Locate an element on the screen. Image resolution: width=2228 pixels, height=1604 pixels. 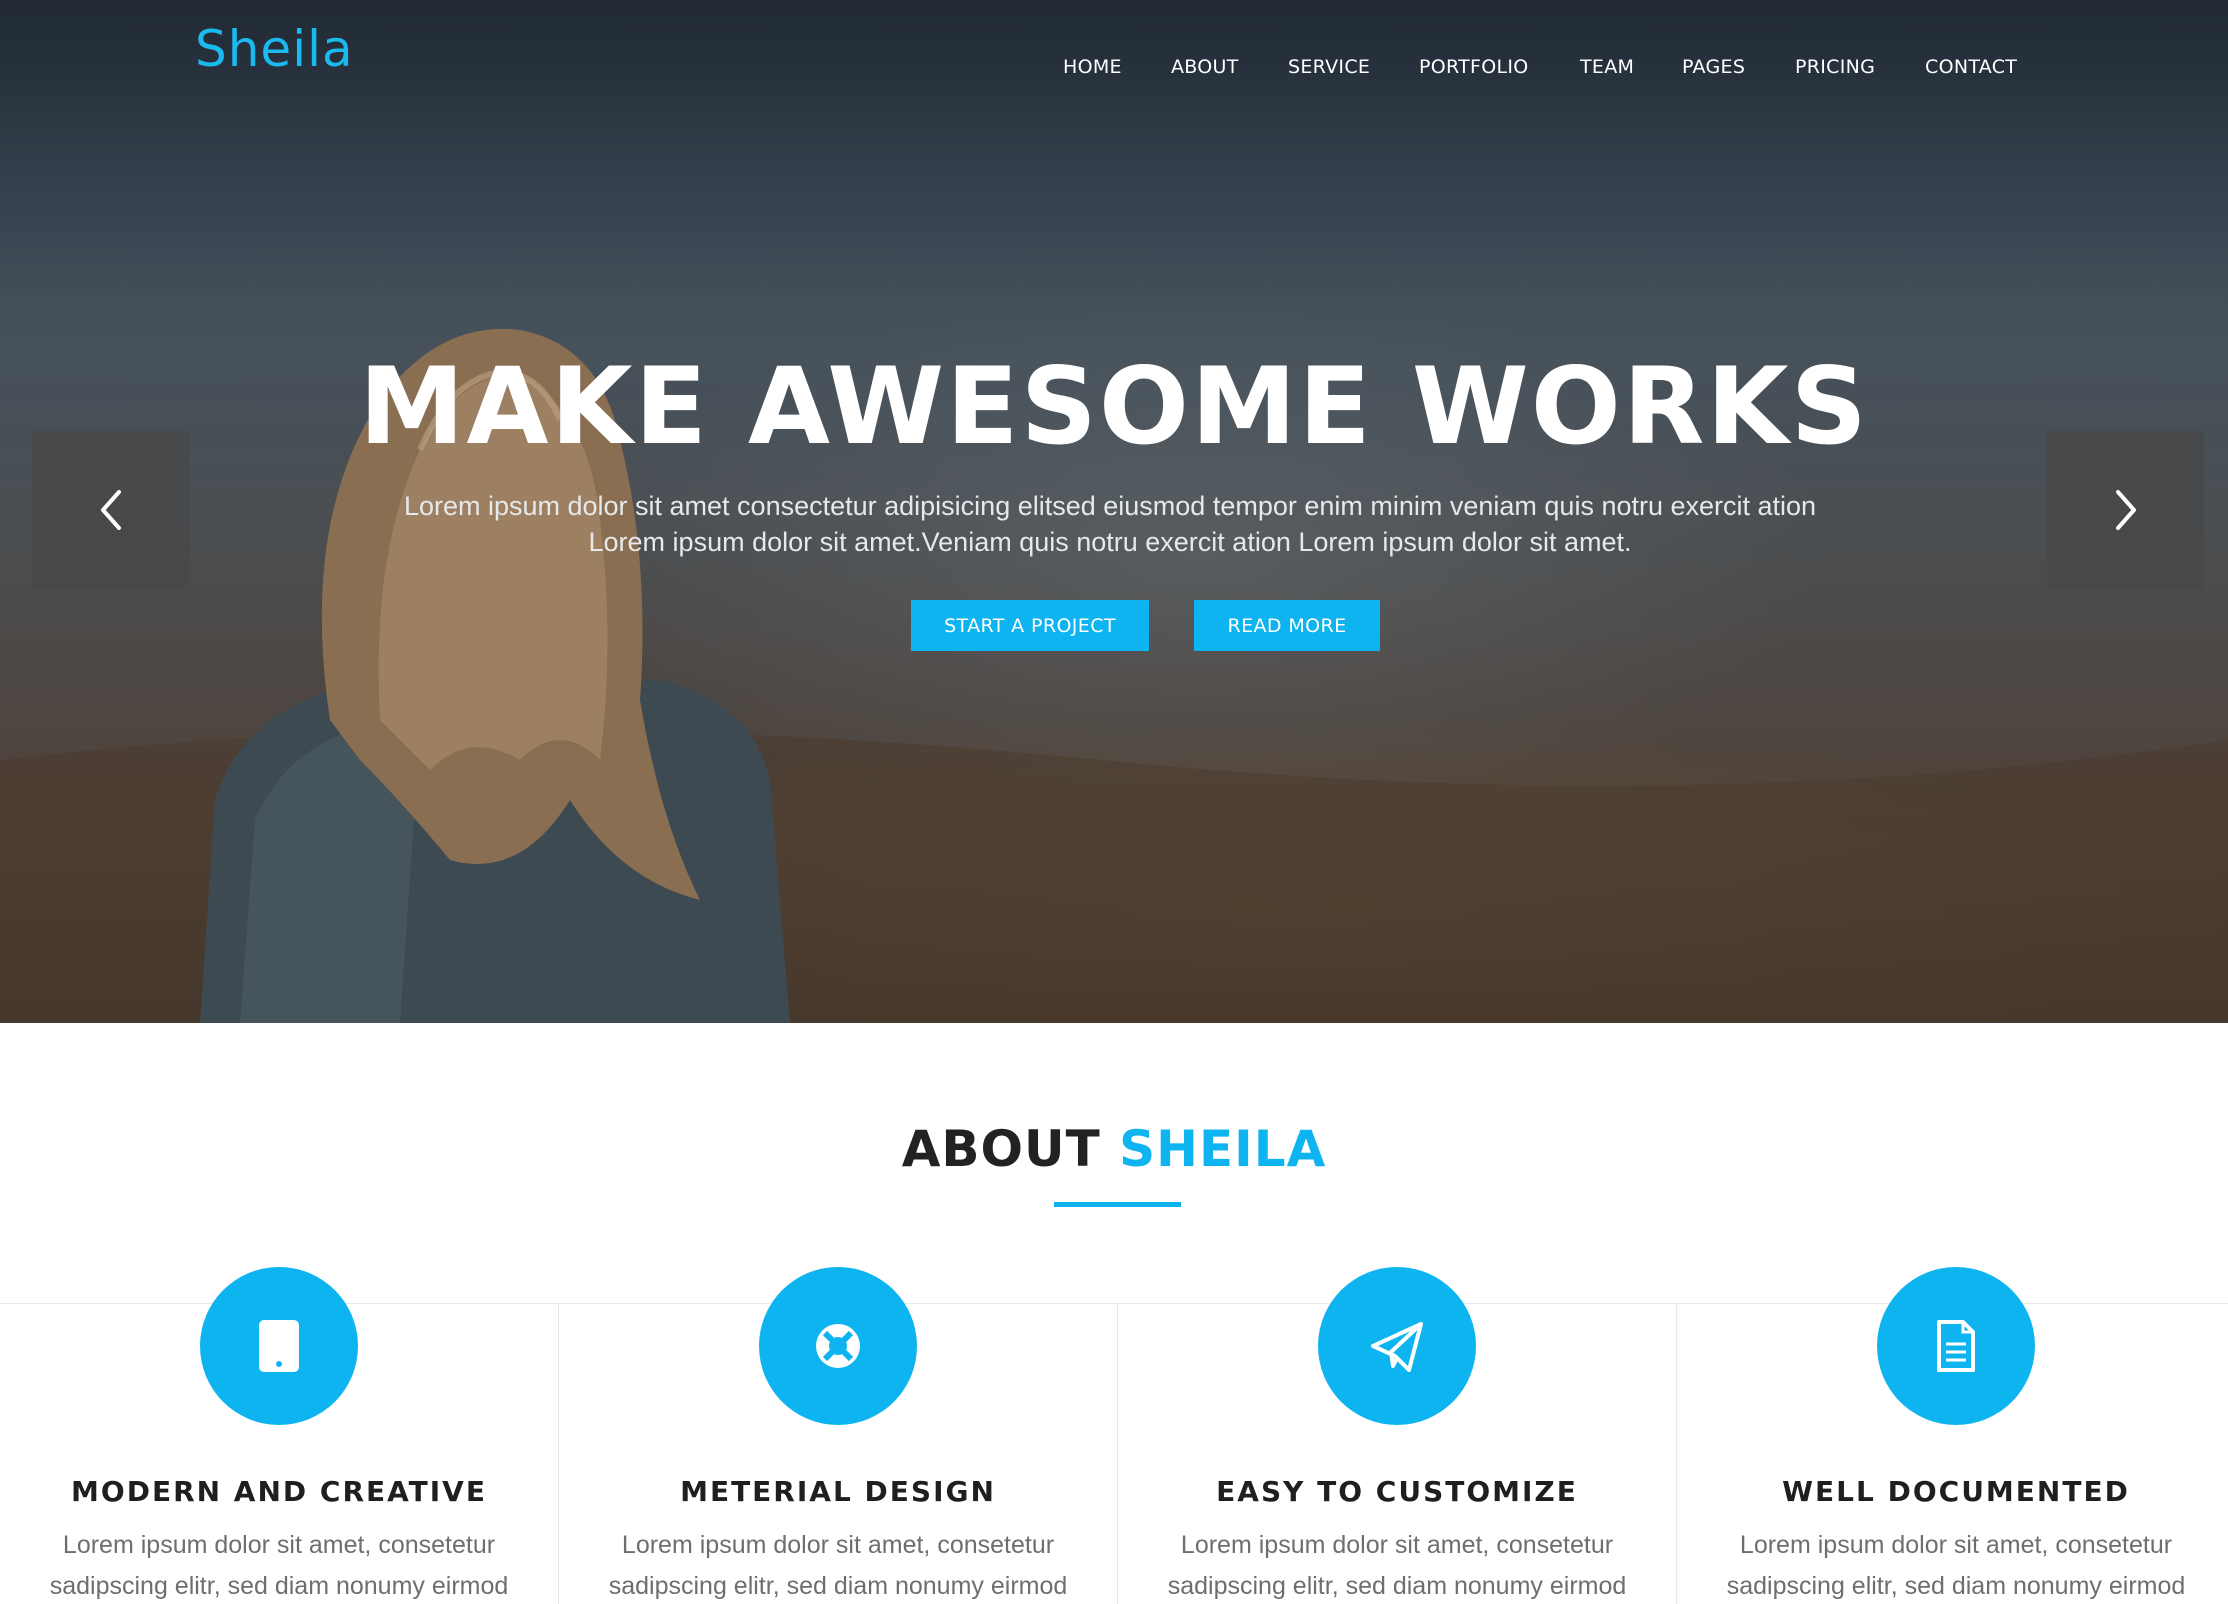
feature-title: METERIAL DESIGN is located at coordinates (838, 1491).